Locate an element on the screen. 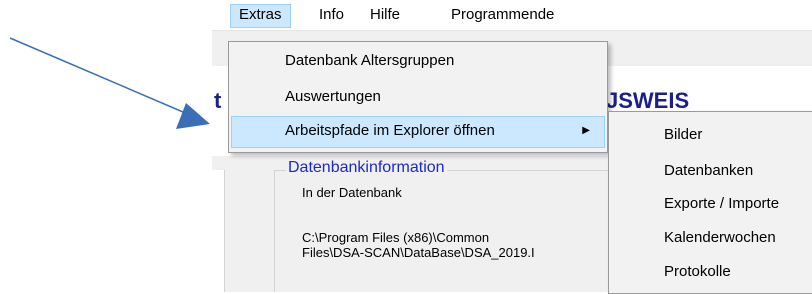 Image resolution: width=812 pixels, height=294 pixels. menuitem-arbeitspfade: Arbeitspfade im Explorer öffnen ▶ is located at coordinates (418, 132).